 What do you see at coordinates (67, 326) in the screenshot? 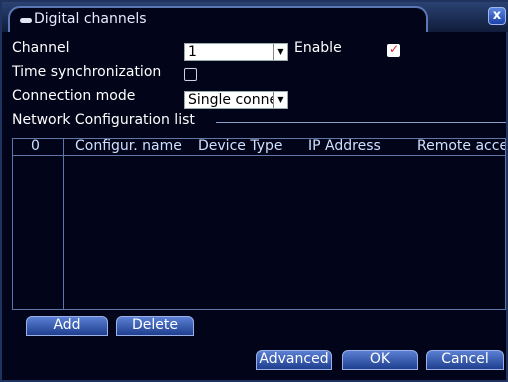
I see `add-button: Add` at bounding box center [67, 326].